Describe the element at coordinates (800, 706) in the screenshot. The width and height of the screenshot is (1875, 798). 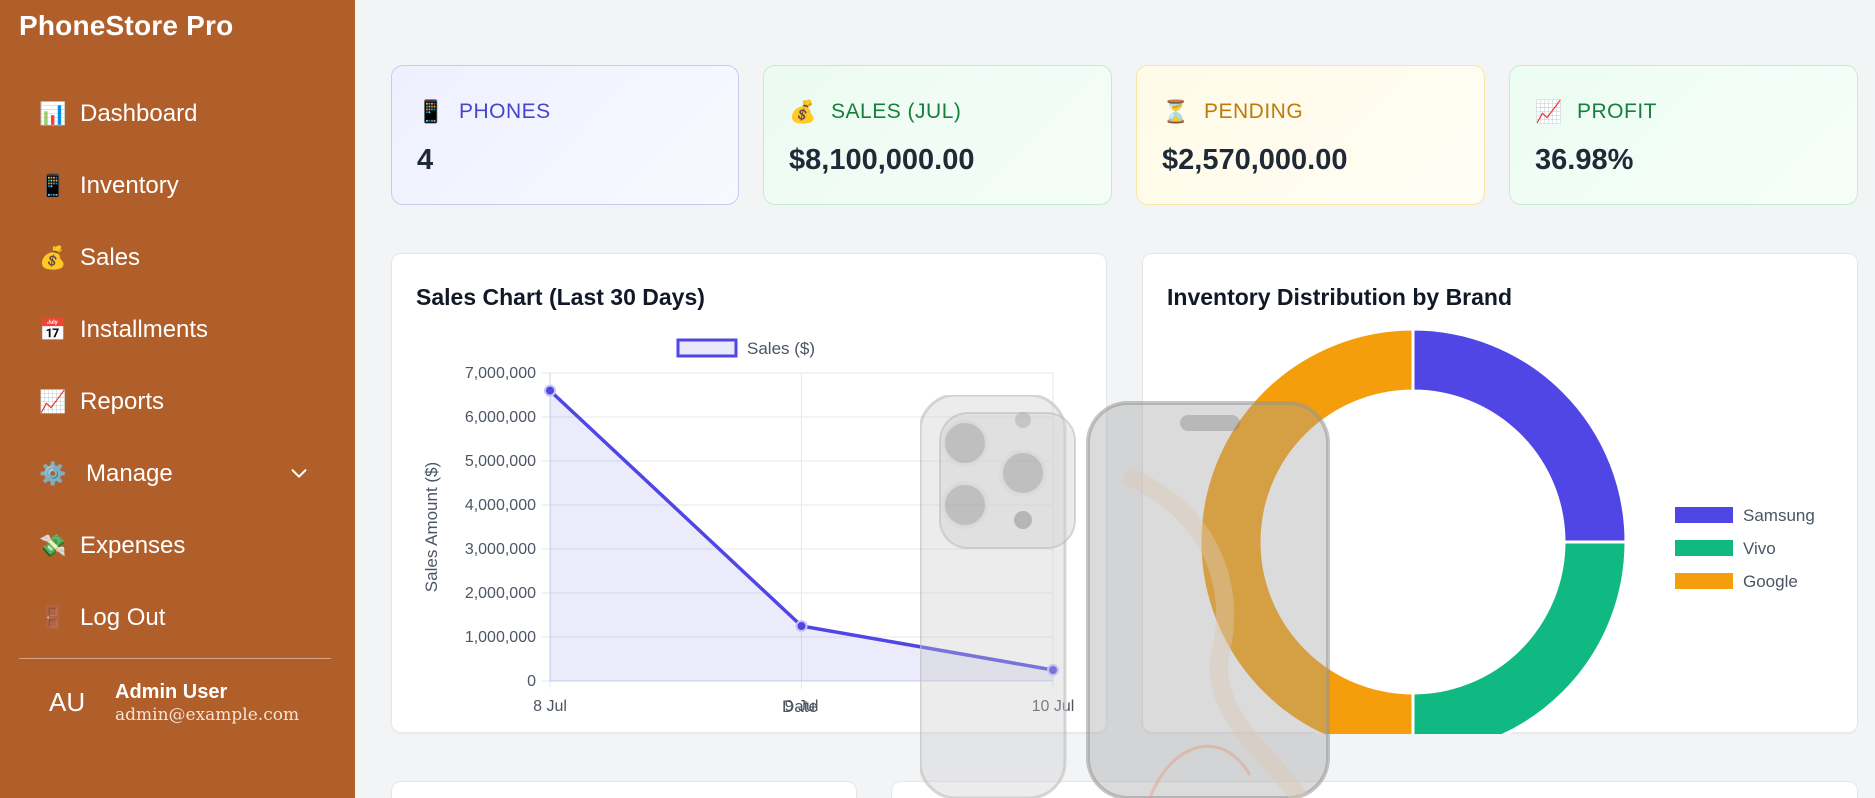
I see `x-axis-title: Date` at that location.